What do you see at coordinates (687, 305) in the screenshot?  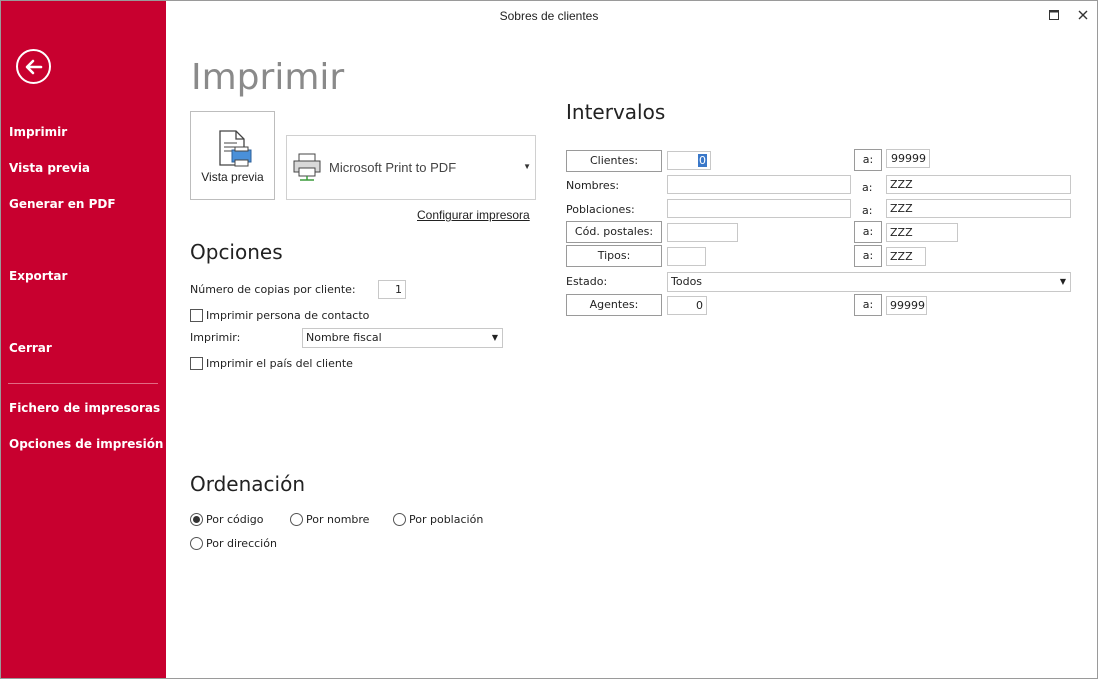 I see `agentes-from-input: 0` at bounding box center [687, 305].